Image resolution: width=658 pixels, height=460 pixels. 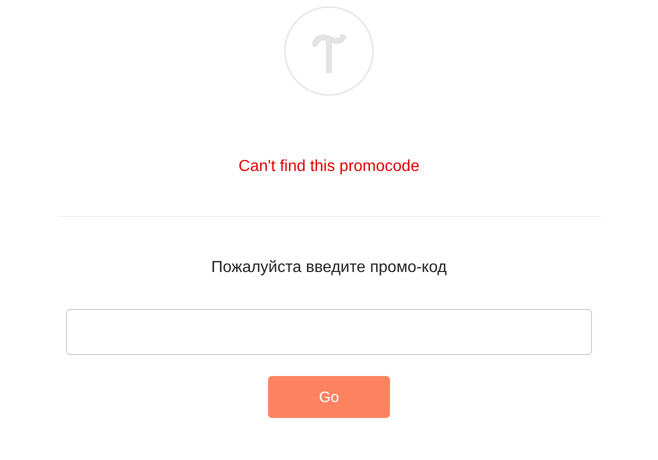 What do you see at coordinates (329, 397) in the screenshot?
I see `go-button: Go` at bounding box center [329, 397].